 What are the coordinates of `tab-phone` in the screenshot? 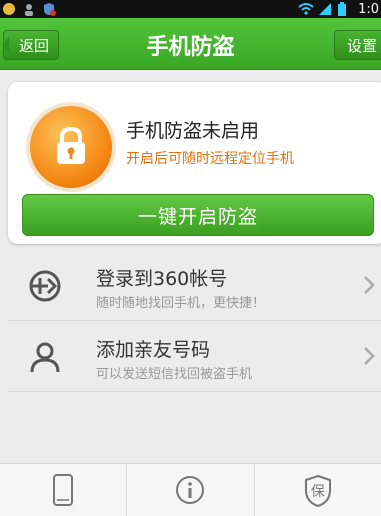 It's located at (64, 490).